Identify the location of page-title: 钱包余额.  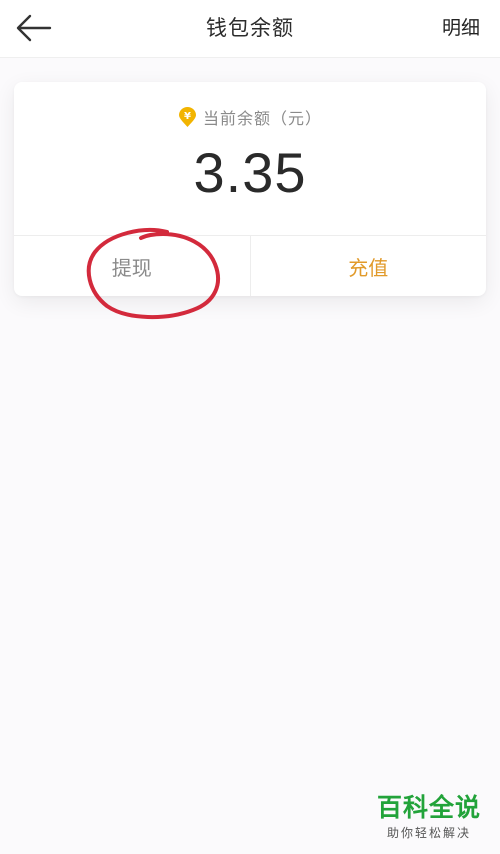
(250, 28).